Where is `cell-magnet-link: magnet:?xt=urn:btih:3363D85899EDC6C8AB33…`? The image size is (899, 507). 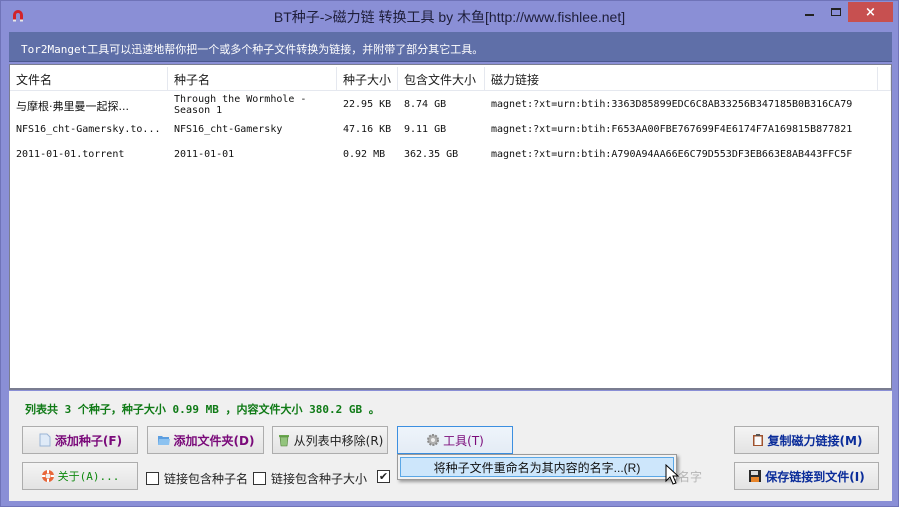 cell-magnet-link: magnet:?xt=urn:btih:3363D85899EDC6C8AB33… is located at coordinates (672, 104).